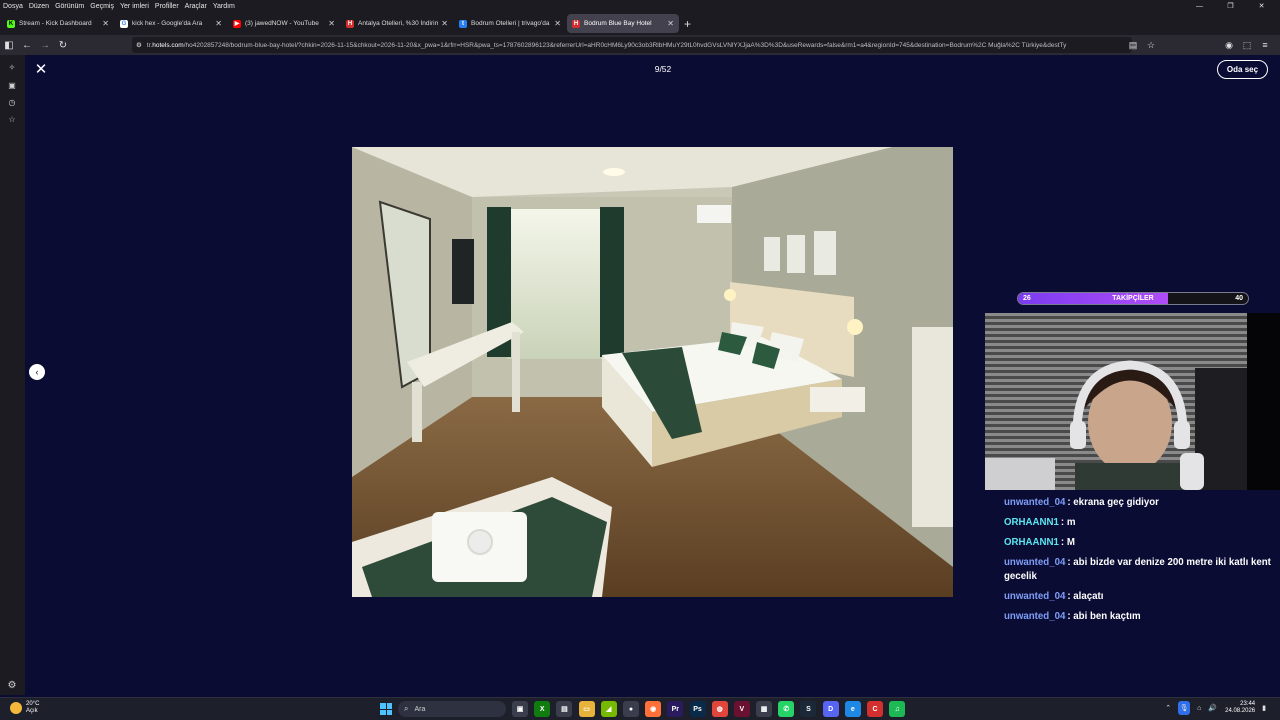  What do you see at coordinates (586, 709) in the screenshot?
I see `explorer-icon: ▭` at bounding box center [586, 709].